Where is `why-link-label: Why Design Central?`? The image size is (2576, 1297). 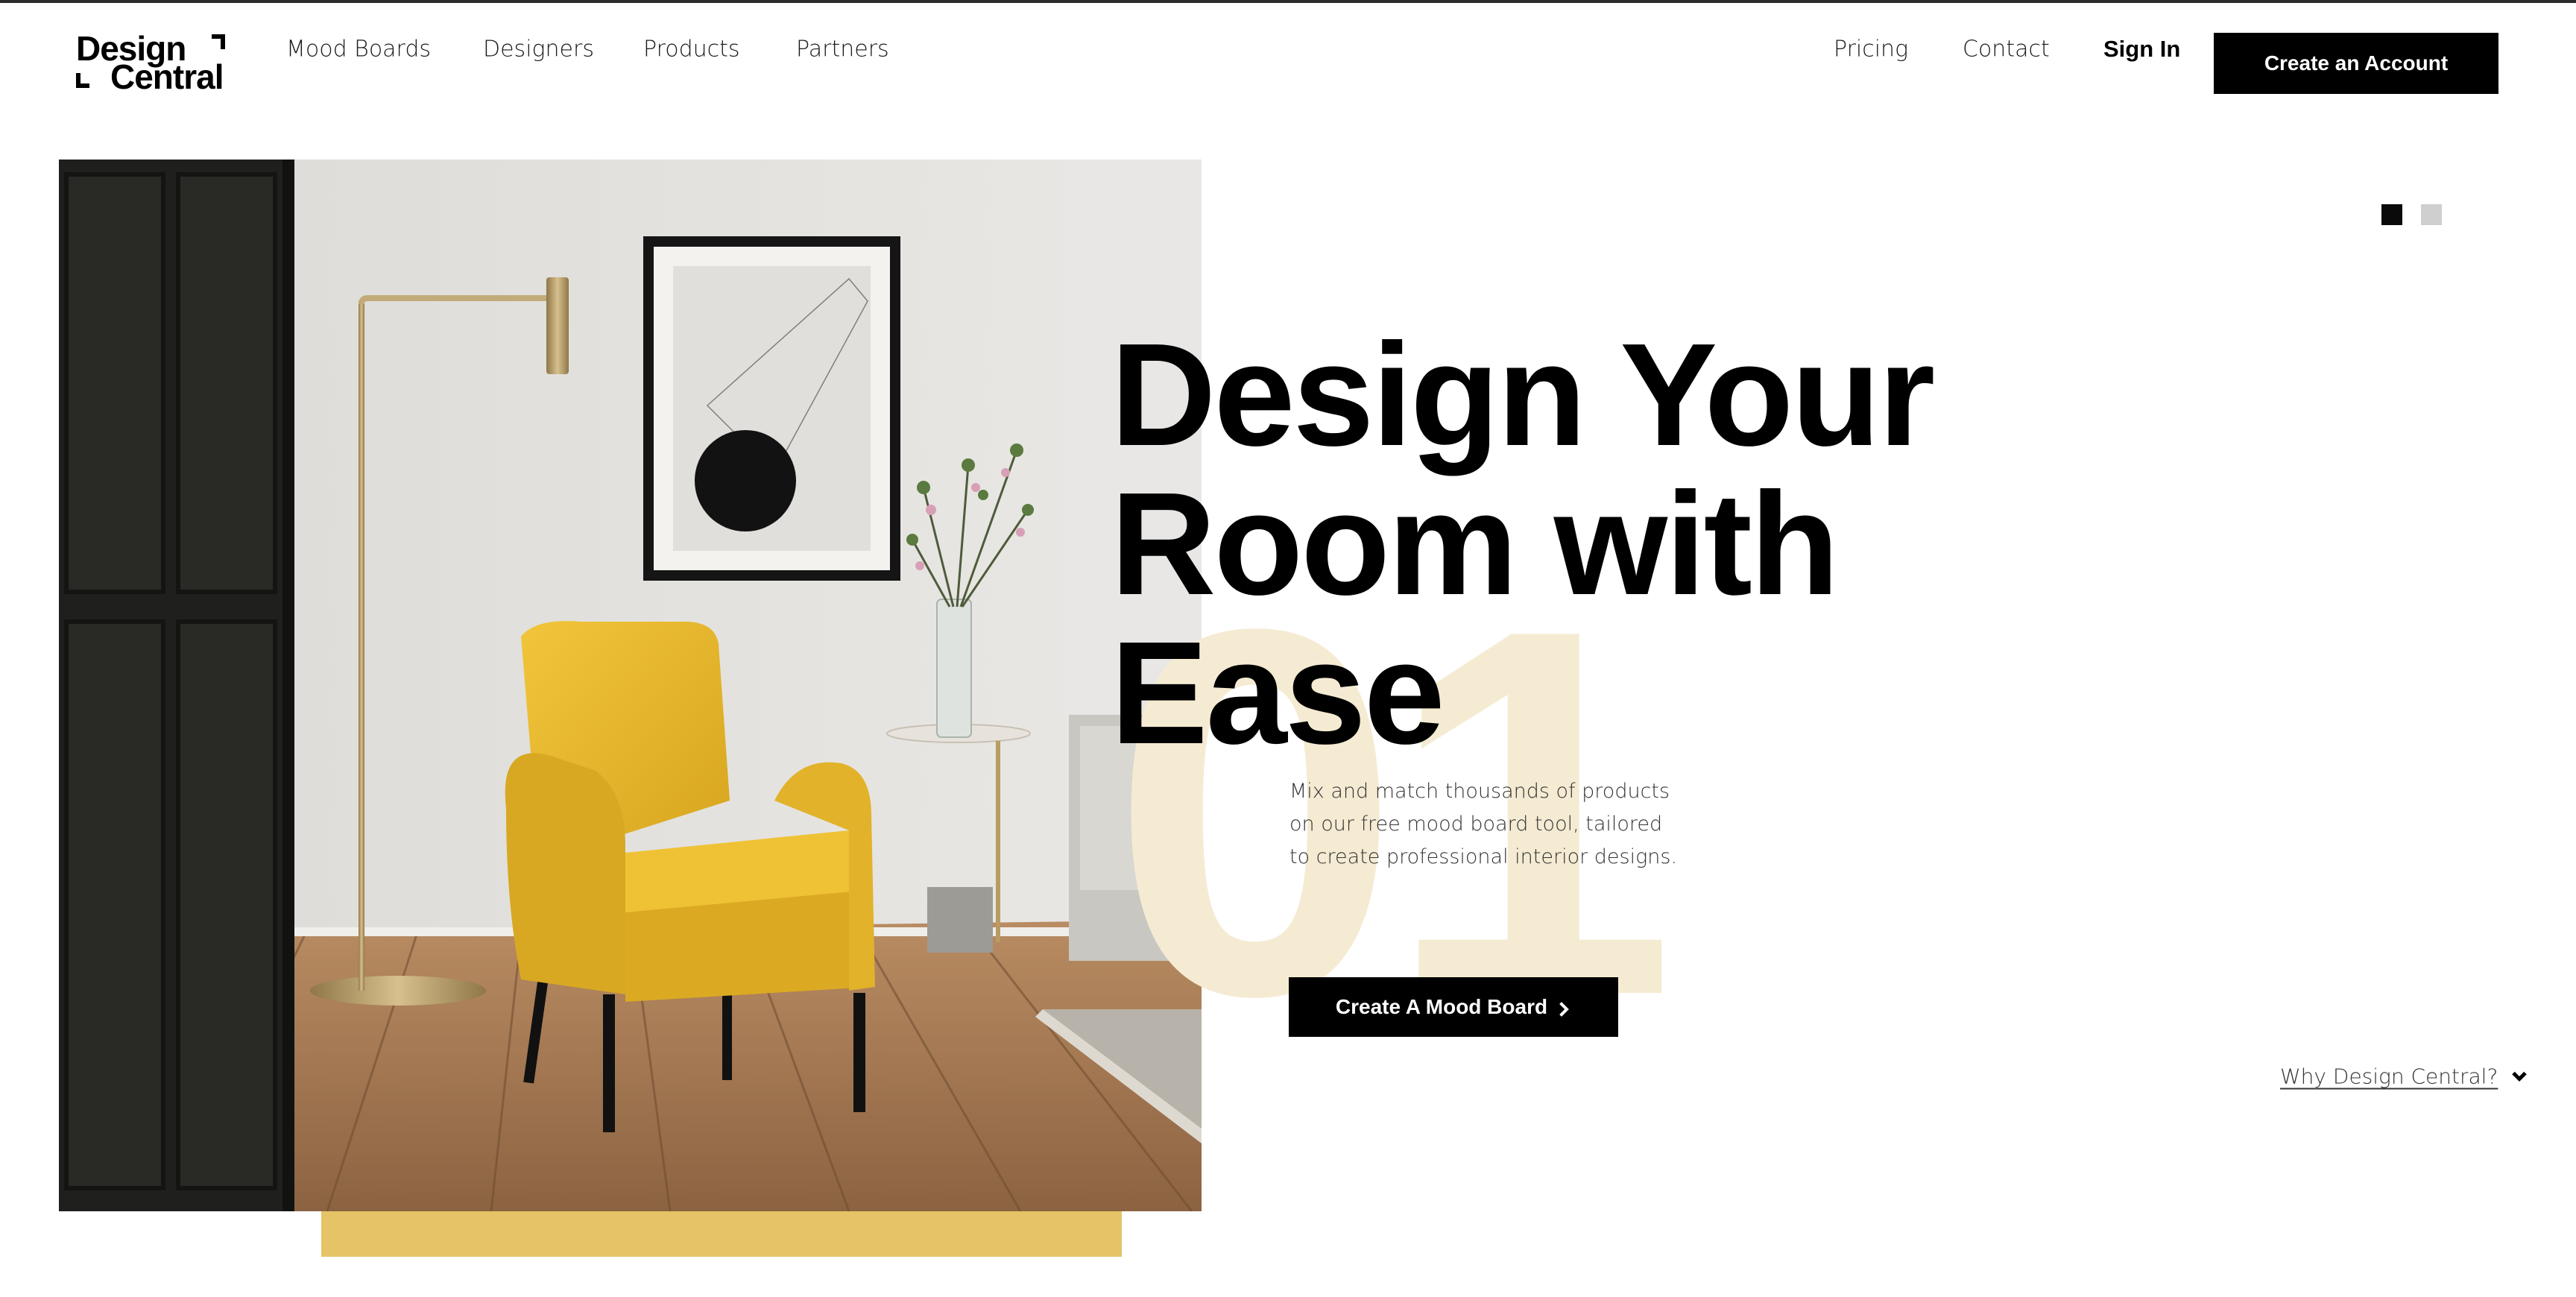
why-link-label: Why Design Central? is located at coordinates (2389, 1076).